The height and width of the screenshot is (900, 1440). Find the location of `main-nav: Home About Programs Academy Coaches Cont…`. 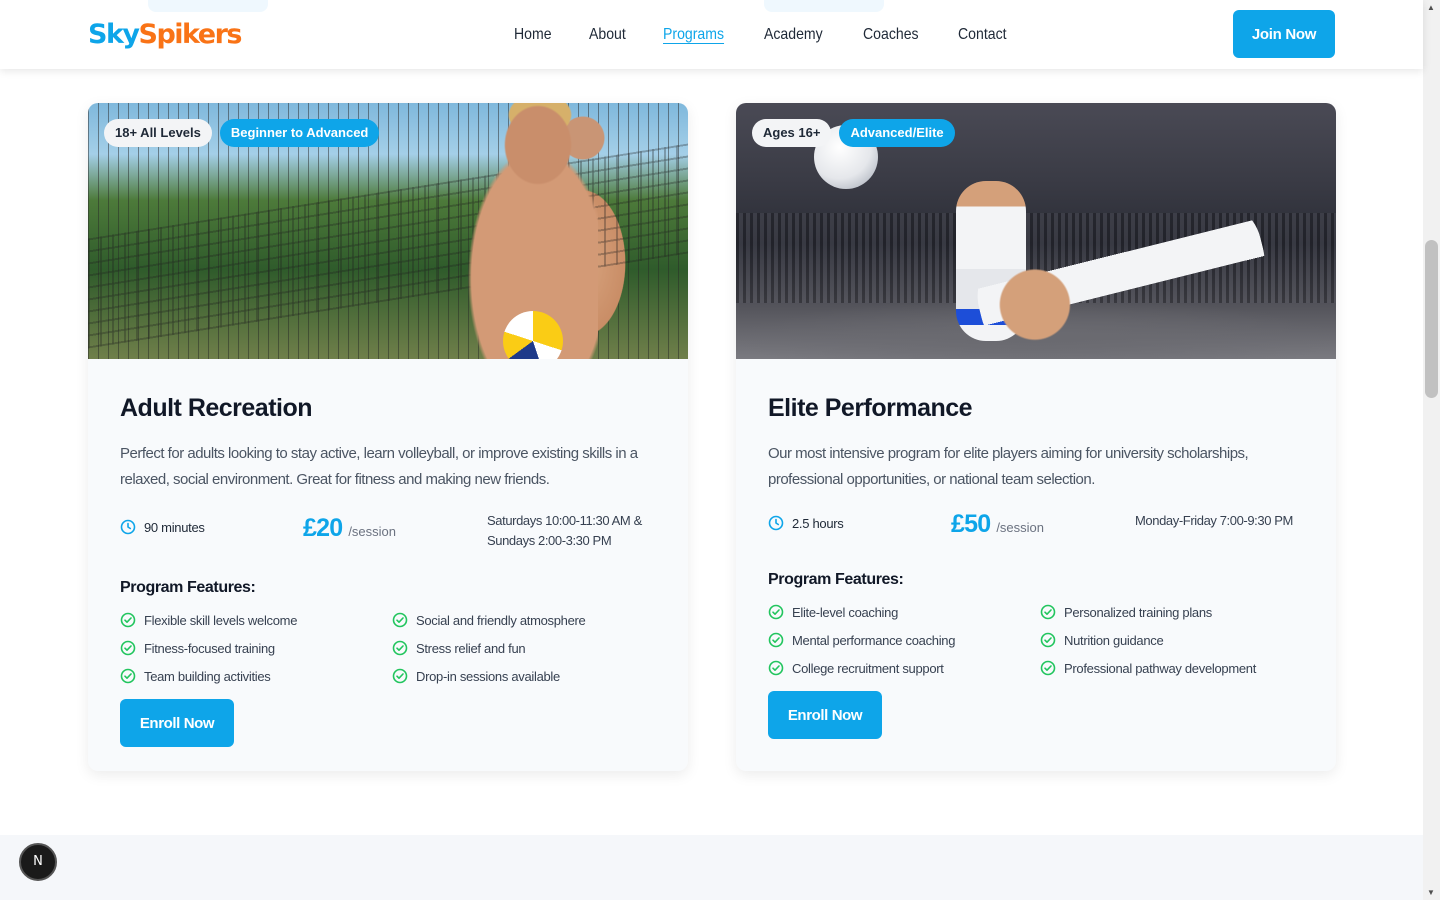

main-nav: Home About Programs Academy Coaches Cont… is located at coordinates (763, 35).